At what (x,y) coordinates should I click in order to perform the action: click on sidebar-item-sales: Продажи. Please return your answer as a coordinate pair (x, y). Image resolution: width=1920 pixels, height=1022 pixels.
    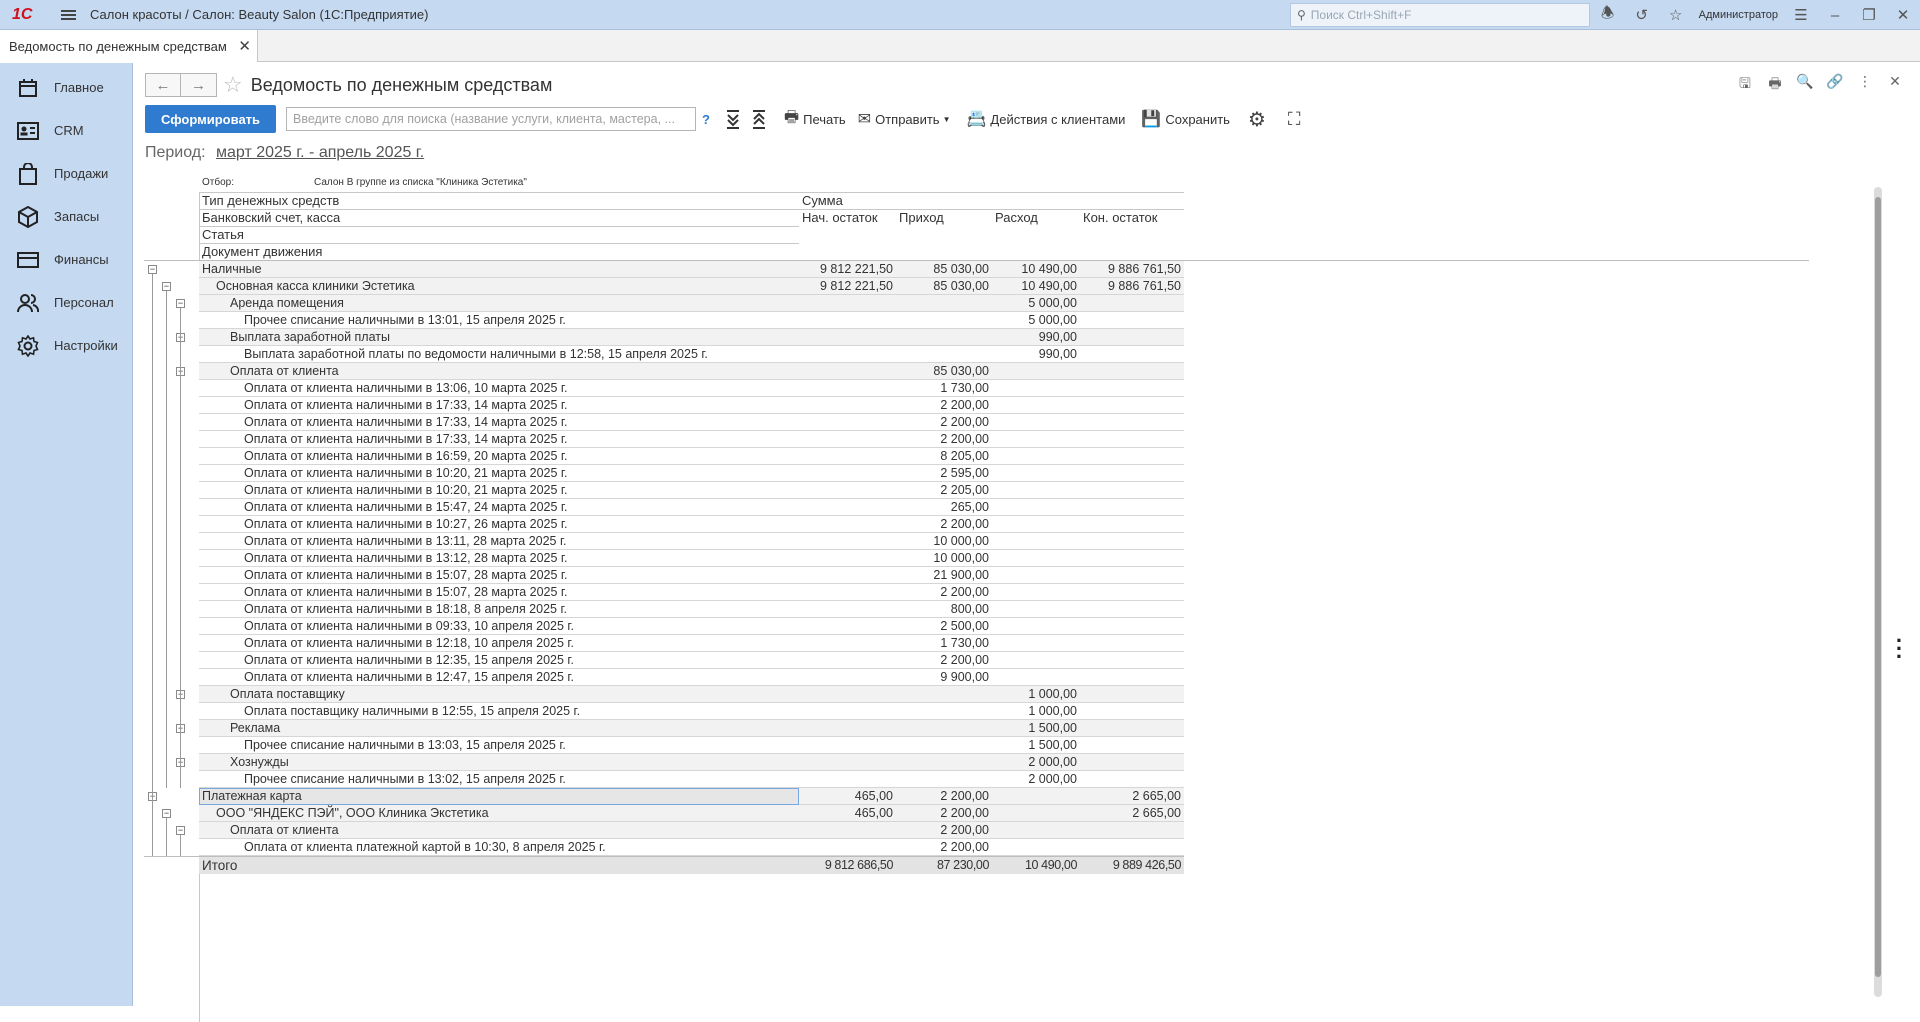
    Looking at the image, I should click on (66, 173).